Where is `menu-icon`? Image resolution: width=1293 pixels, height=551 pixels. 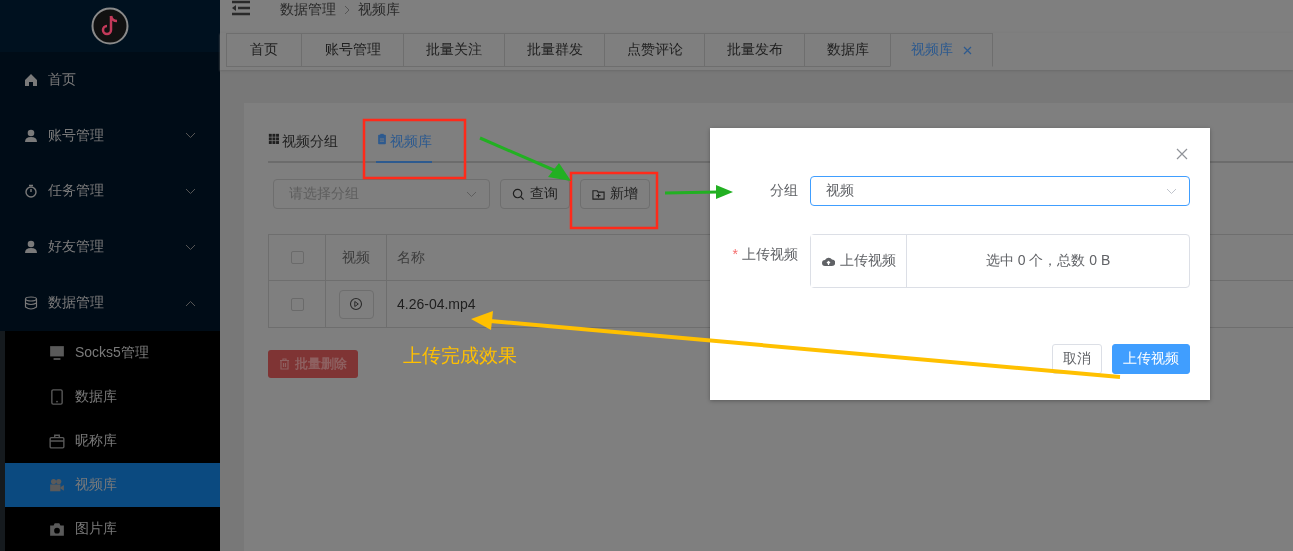 menu-icon is located at coordinates (241, 8).